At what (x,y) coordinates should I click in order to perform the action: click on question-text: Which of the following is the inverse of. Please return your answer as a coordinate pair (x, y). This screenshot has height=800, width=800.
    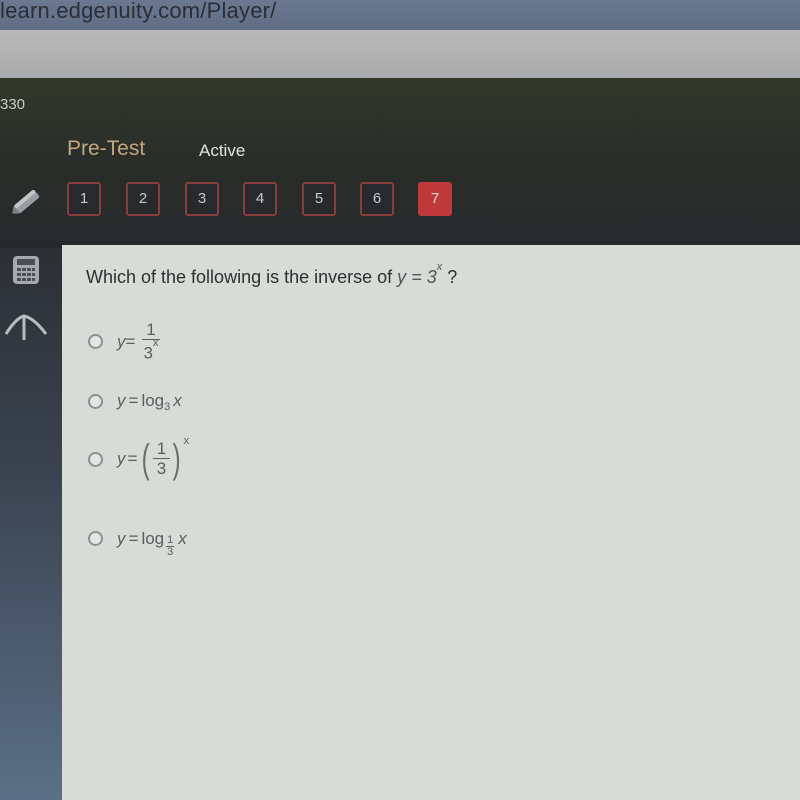
    Looking at the image, I should click on (239, 277).